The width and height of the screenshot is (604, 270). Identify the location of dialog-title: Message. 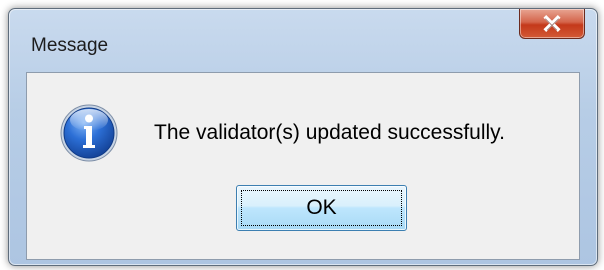
(70, 45).